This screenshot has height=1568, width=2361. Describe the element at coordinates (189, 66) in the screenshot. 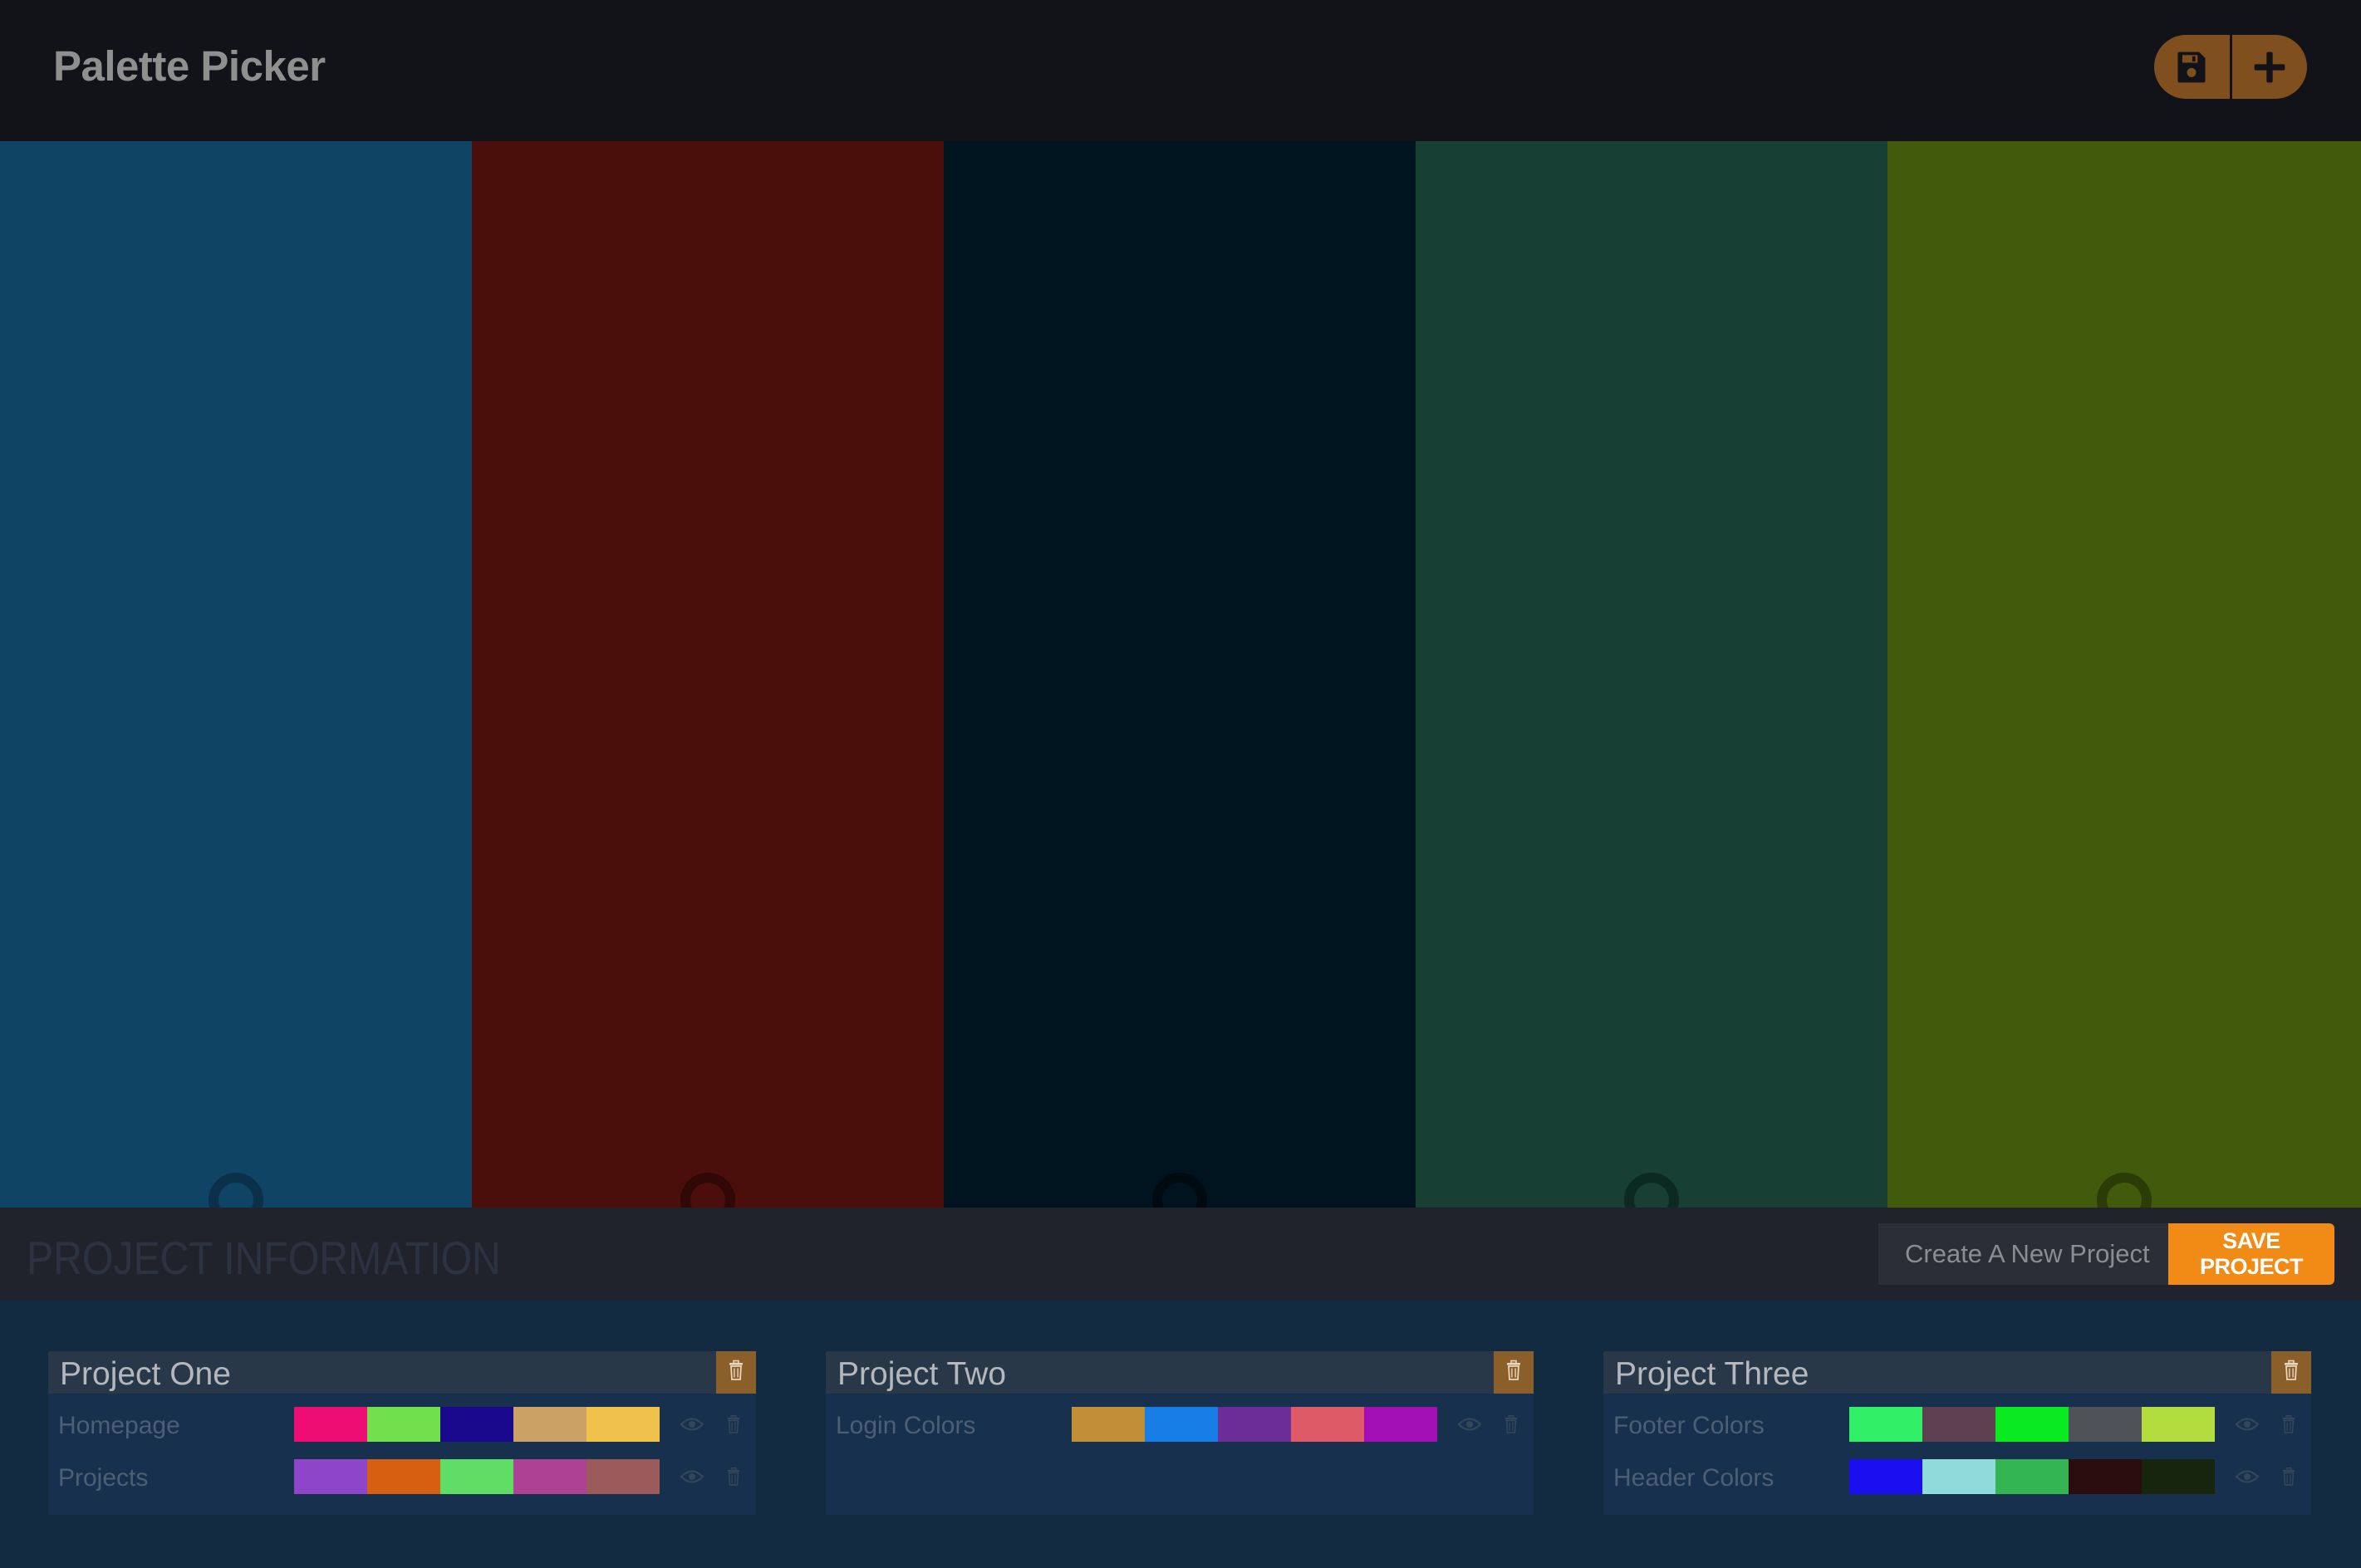

I see `app-title: Palette Picker` at that location.